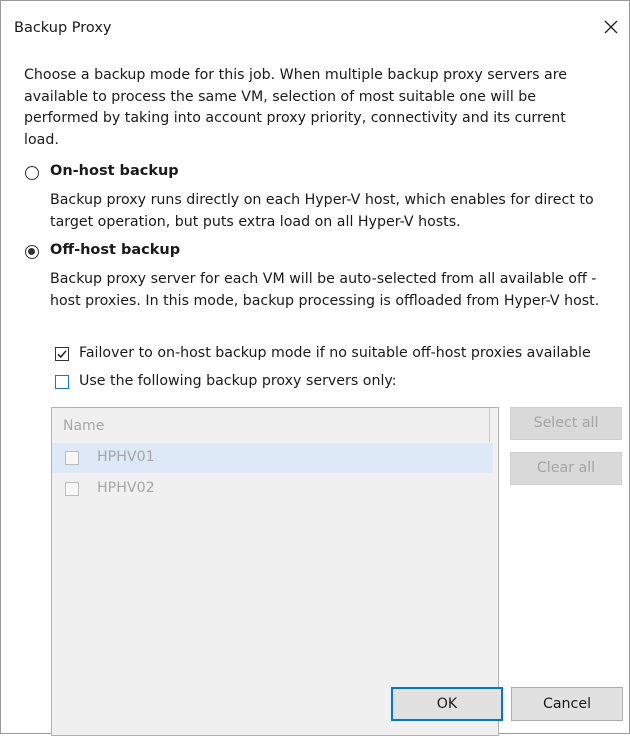  What do you see at coordinates (63, 28) in the screenshot?
I see `dialog-title: Backup Proxy` at bounding box center [63, 28].